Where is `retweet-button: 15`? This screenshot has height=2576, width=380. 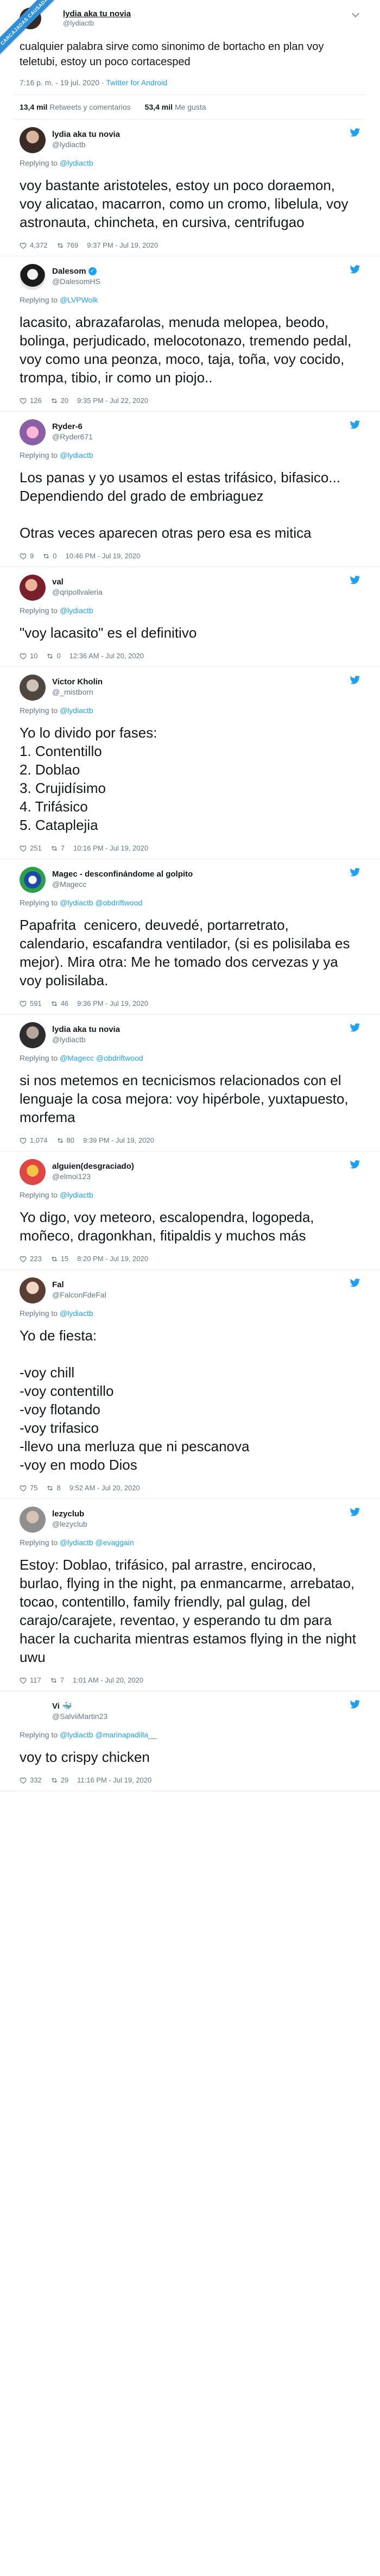 retweet-button: 15 is located at coordinates (59, 1259).